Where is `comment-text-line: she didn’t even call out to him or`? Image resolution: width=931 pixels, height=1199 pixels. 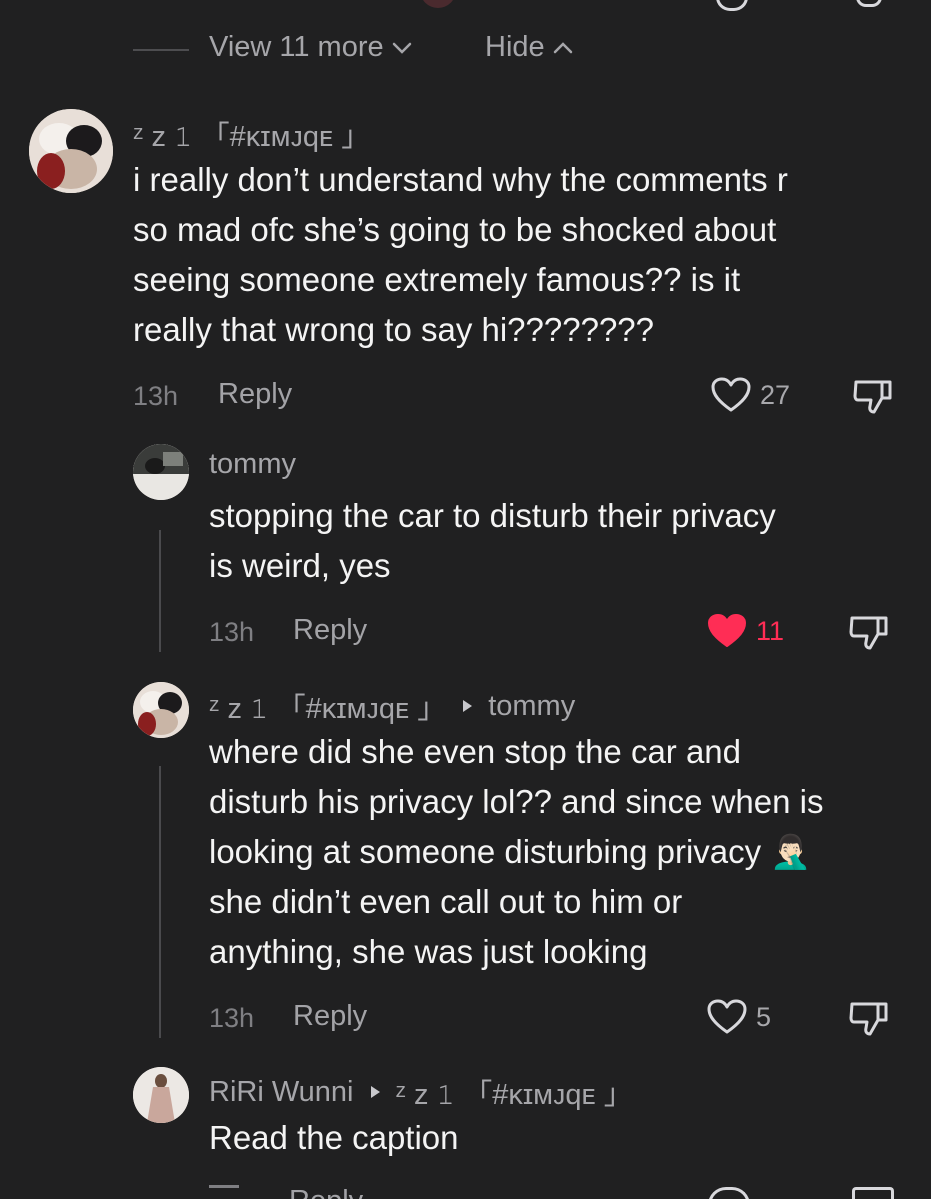 comment-text-line: she didn’t even call out to him or is located at coordinates (446, 901).